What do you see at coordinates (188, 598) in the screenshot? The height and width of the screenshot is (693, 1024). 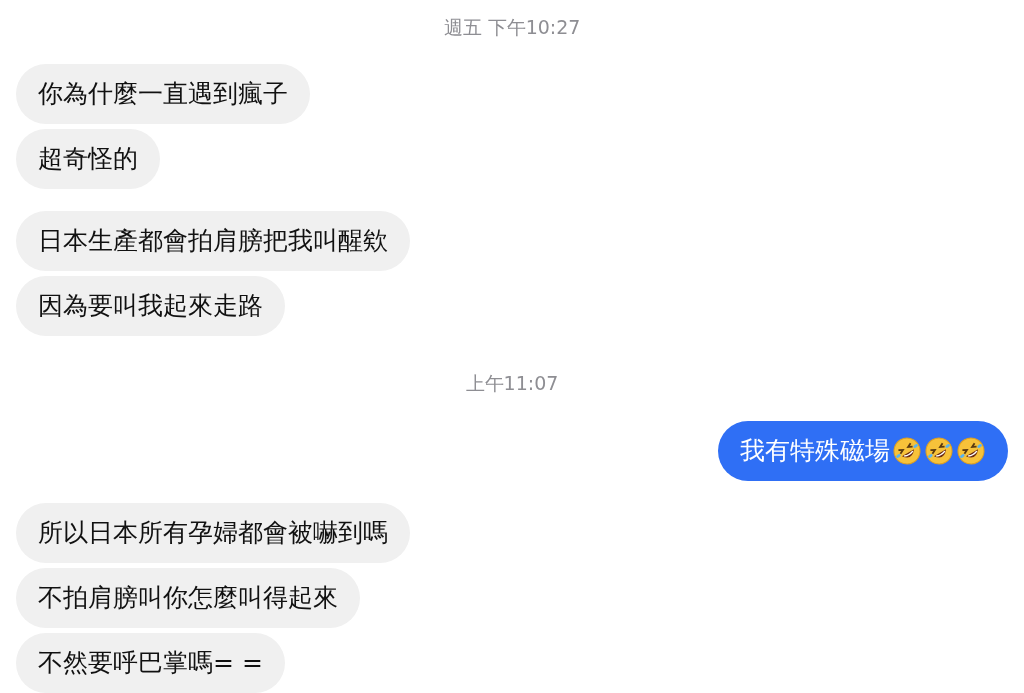 I see `message-text: 不拍肩膀叫你怎麼叫得起來` at bounding box center [188, 598].